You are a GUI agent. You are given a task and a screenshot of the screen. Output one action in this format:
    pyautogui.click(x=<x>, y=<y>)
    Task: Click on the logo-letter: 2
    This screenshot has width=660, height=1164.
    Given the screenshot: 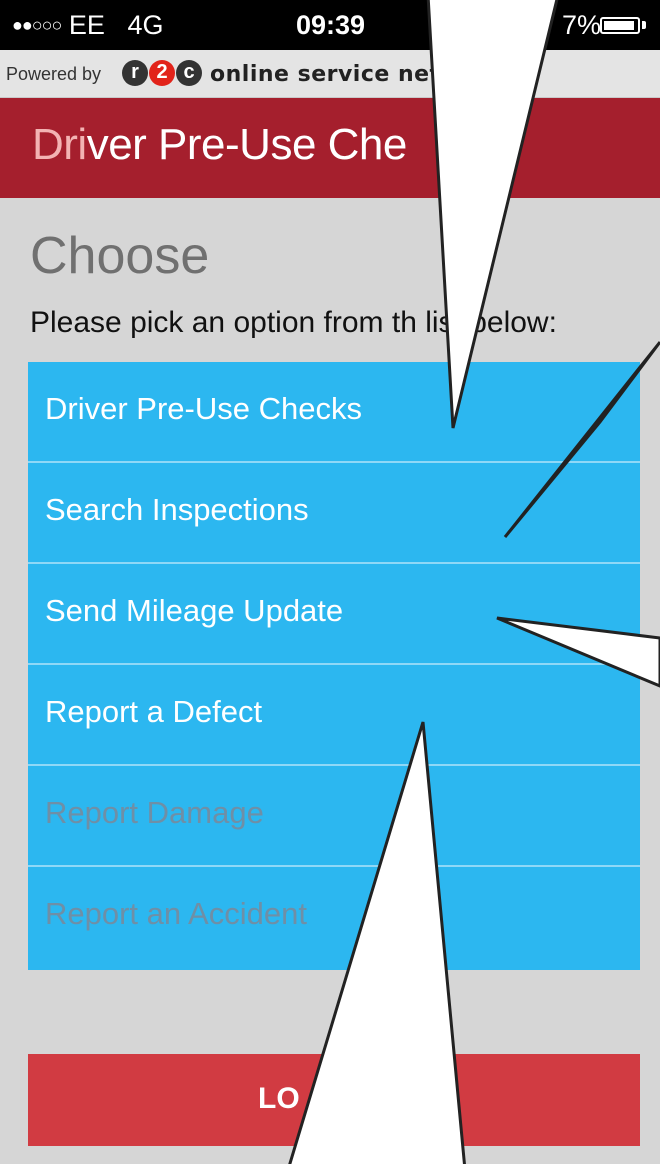 What is the action you would take?
    pyautogui.click(x=162, y=73)
    